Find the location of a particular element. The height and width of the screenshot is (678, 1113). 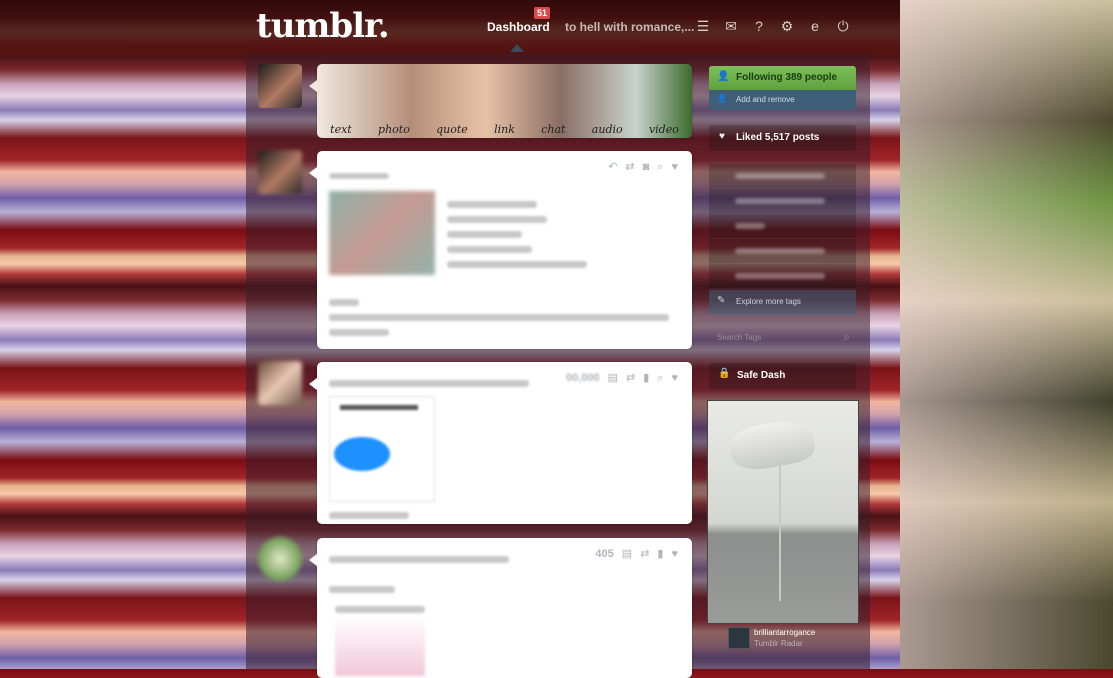

list-icon: ☰ is located at coordinates (703, 26).